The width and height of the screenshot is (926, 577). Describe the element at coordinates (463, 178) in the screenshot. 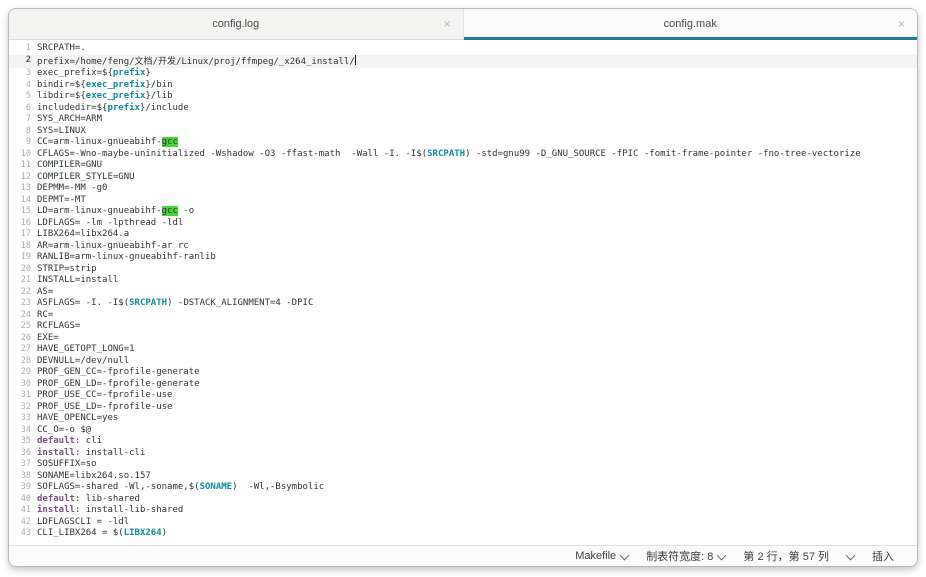

I see `code-line: 12 COMPILER_STYLE=GNU` at that location.